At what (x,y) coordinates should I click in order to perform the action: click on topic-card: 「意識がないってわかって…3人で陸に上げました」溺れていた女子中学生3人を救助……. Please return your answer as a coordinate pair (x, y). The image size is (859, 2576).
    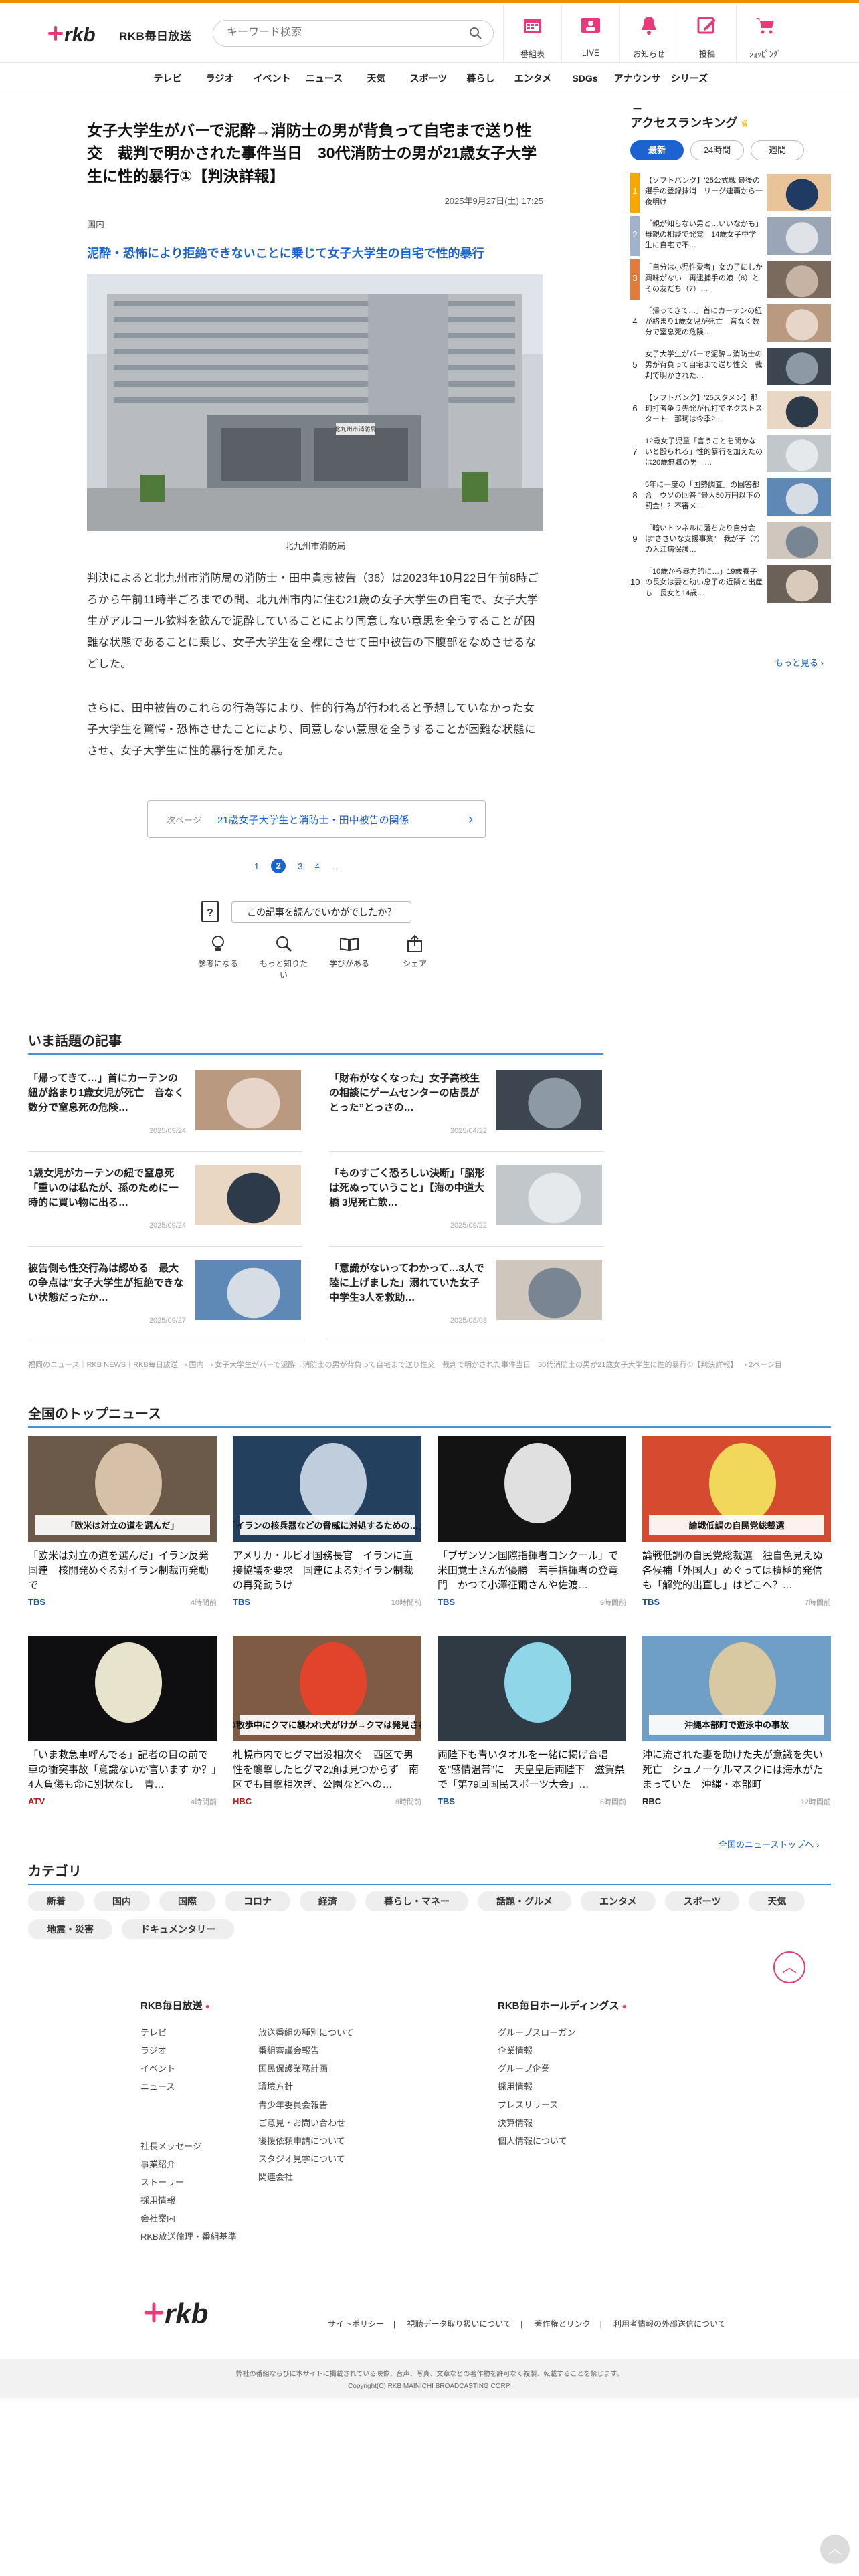
    Looking at the image, I should click on (466, 1299).